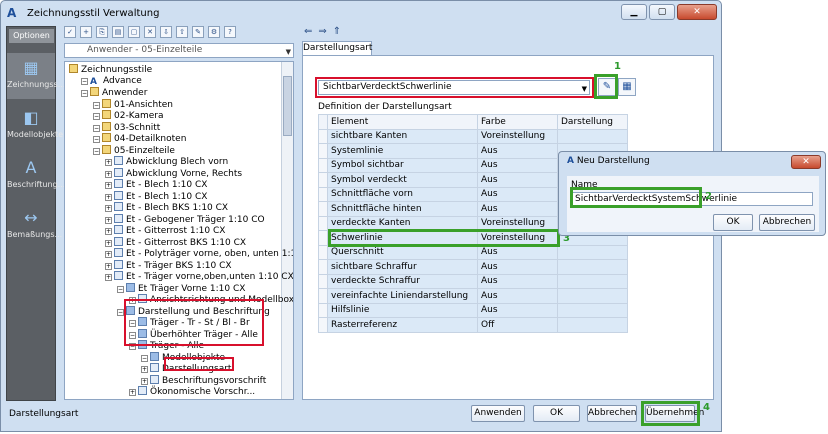 This screenshot has height=434, width=828. What do you see at coordinates (179, 50) in the screenshot?
I see `style-group-combo: Anwender - 05-Einzelteile ▼` at bounding box center [179, 50].